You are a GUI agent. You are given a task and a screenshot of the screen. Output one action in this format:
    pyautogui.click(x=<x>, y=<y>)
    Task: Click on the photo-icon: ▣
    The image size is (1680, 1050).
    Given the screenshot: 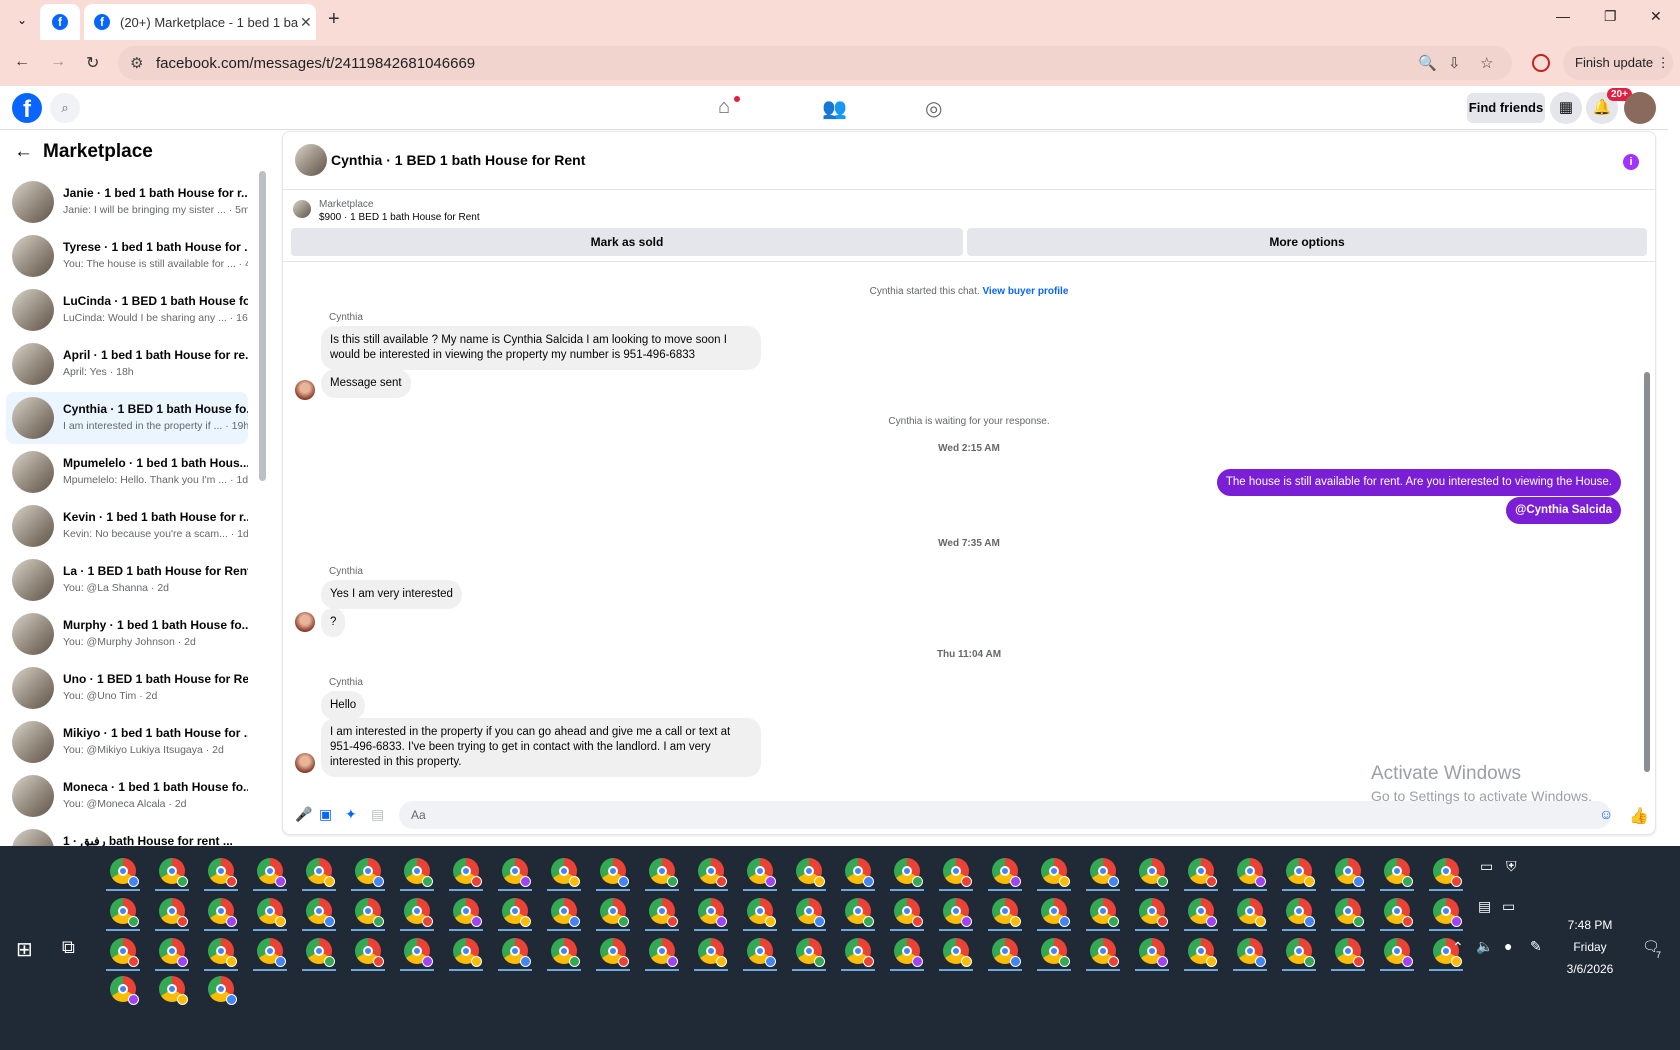 What is the action you would take?
    pyautogui.click(x=325, y=814)
    